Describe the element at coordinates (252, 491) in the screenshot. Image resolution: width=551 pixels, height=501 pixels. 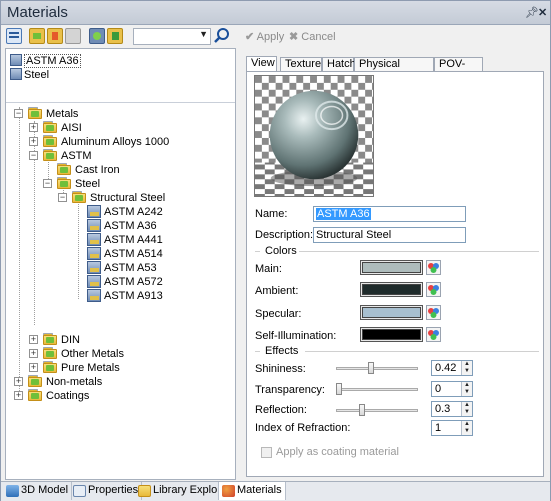
I see `tab-materials: Materials` at that location.